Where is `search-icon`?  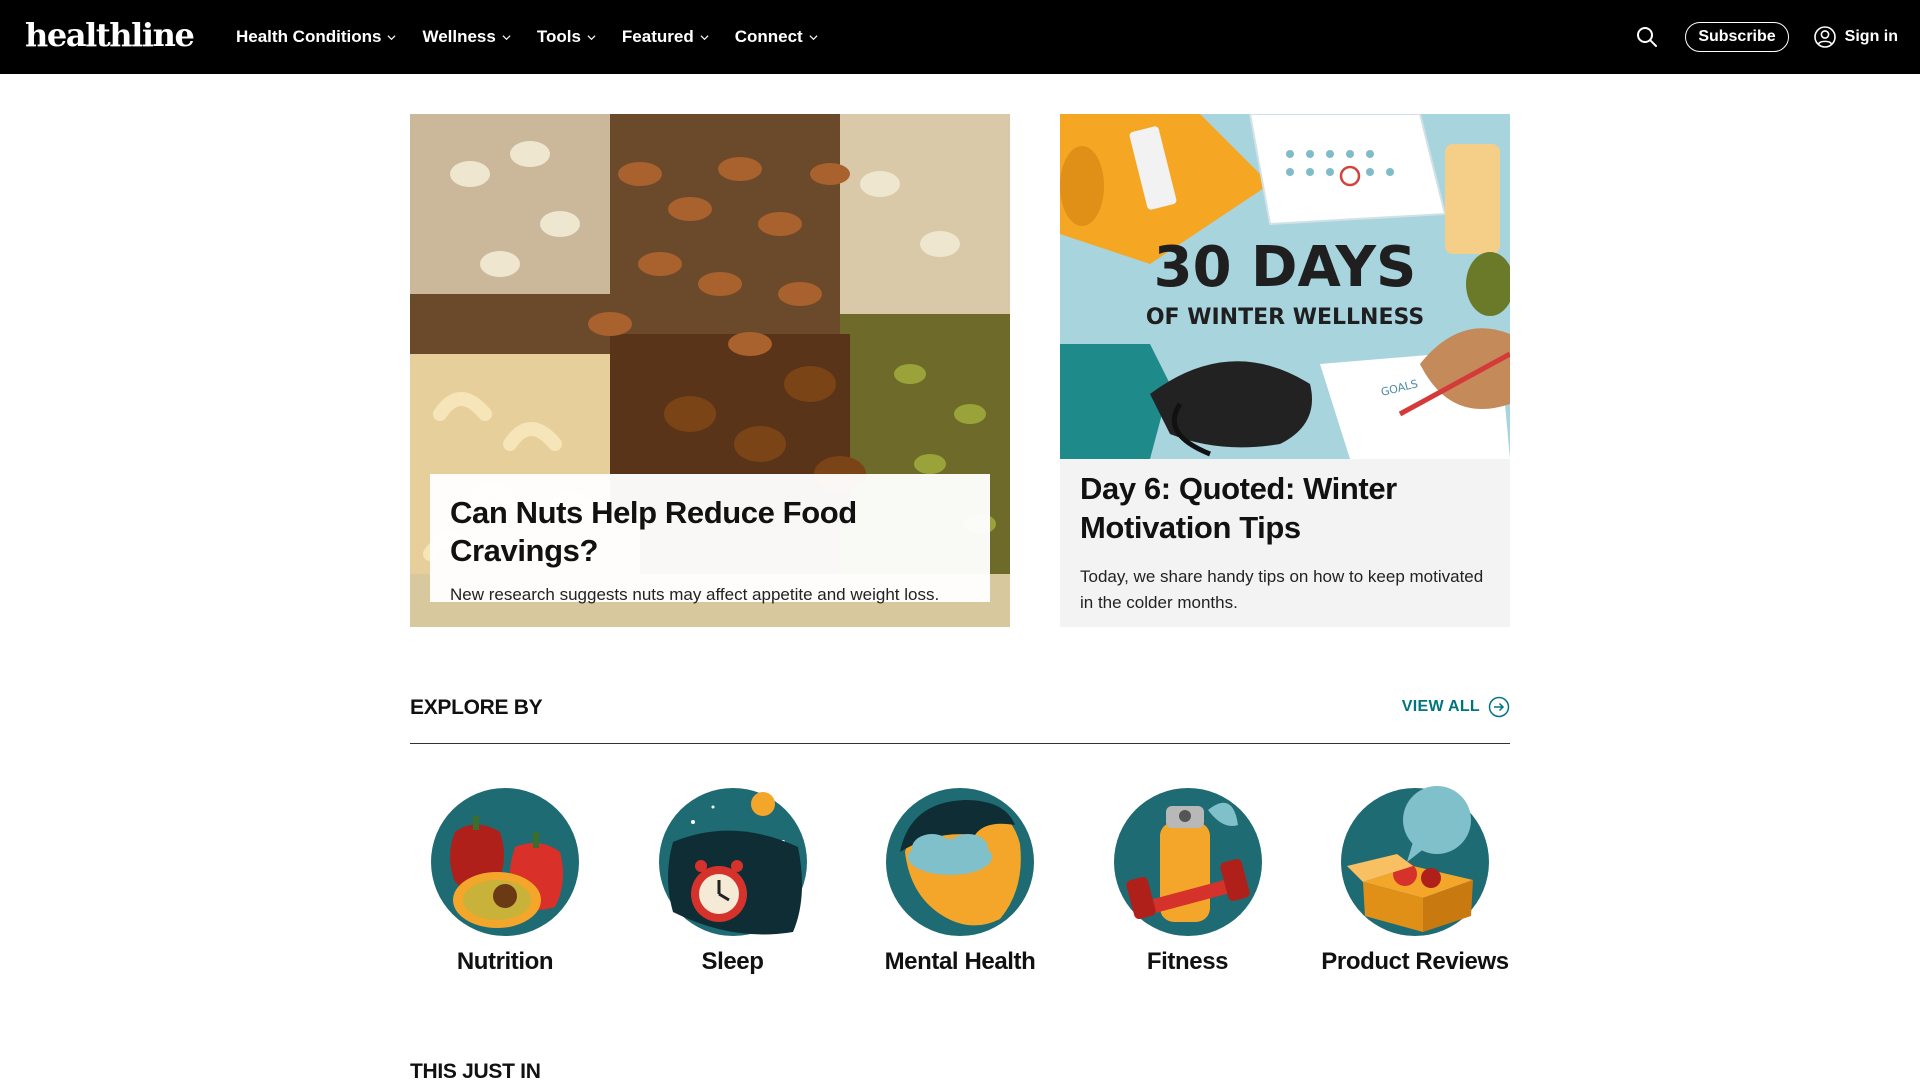
search-icon is located at coordinates (1647, 37).